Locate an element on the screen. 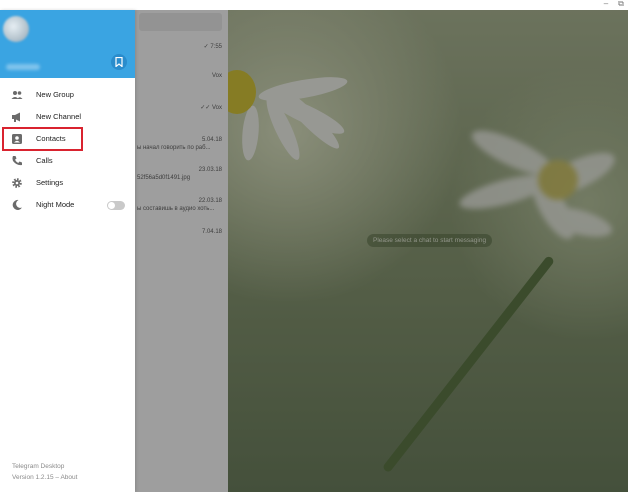  phone-icon is located at coordinates (17, 161).